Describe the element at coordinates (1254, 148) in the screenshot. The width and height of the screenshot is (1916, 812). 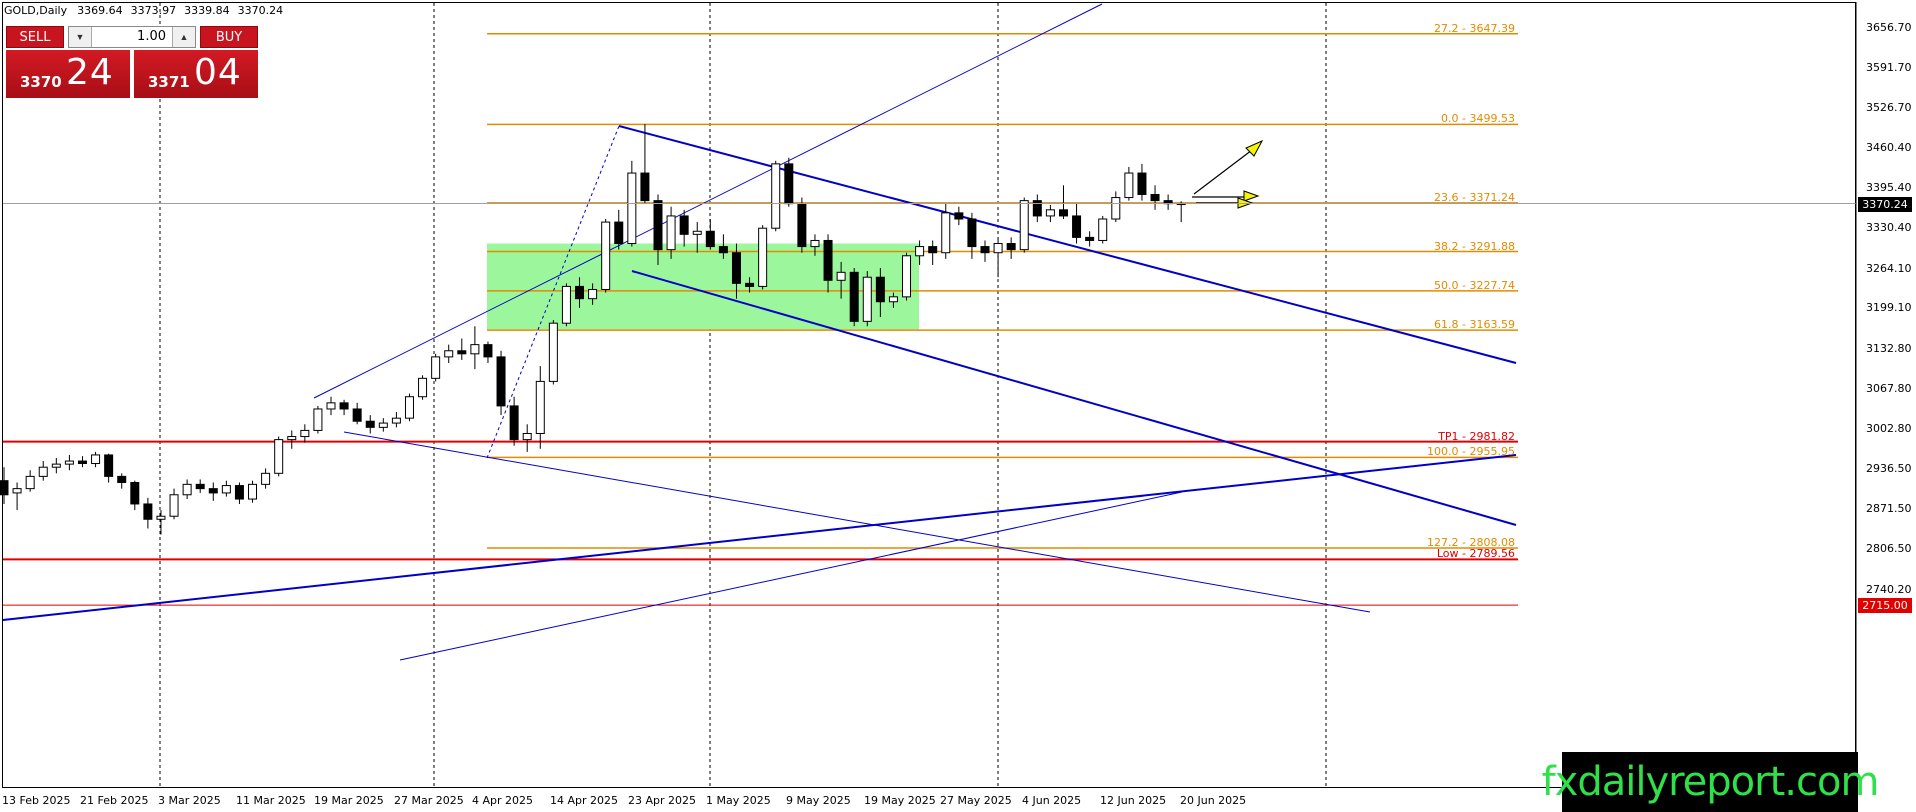
I see `up-arrow-icon` at that location.